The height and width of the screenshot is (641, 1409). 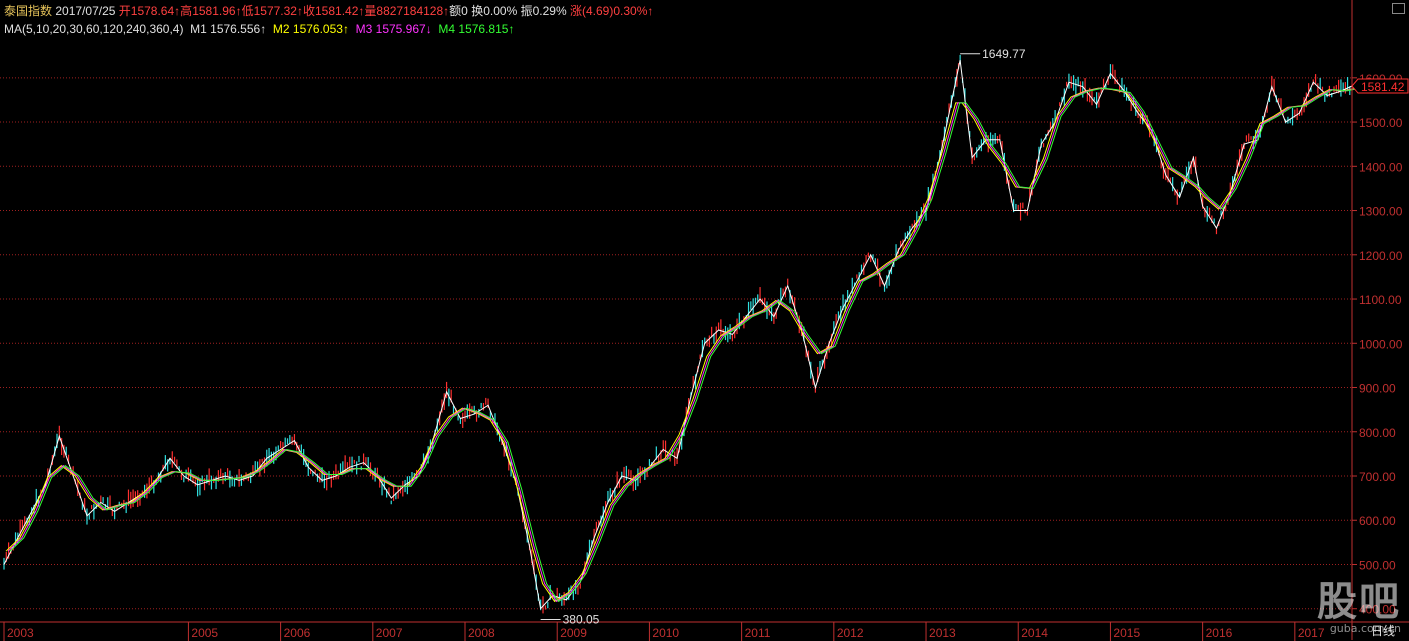 I want to click on y-tick-label: 1400.00, so click(x=1381, y=167).